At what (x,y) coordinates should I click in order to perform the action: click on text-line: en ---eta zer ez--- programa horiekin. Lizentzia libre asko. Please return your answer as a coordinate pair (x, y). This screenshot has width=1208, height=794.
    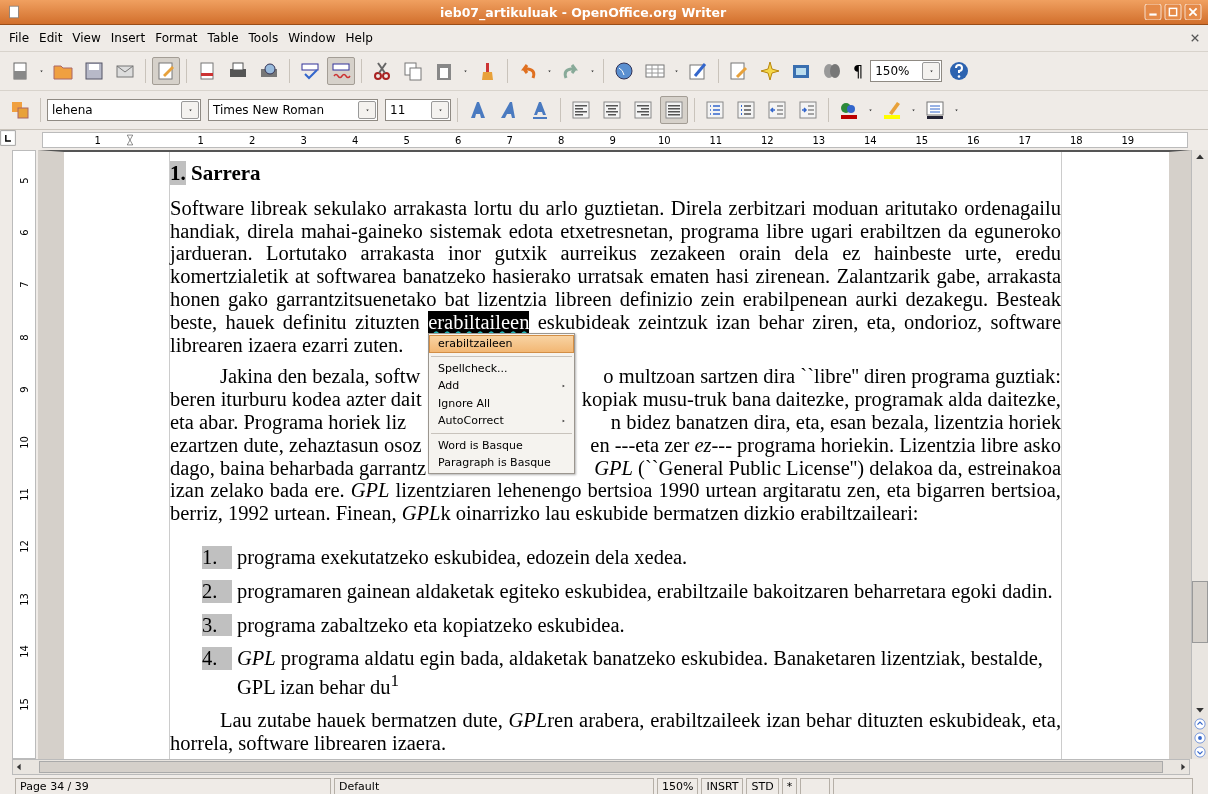
    Looking at the image, I should click on (825, 445).